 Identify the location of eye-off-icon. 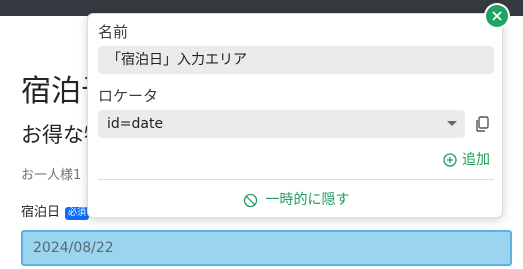
(250, 200).